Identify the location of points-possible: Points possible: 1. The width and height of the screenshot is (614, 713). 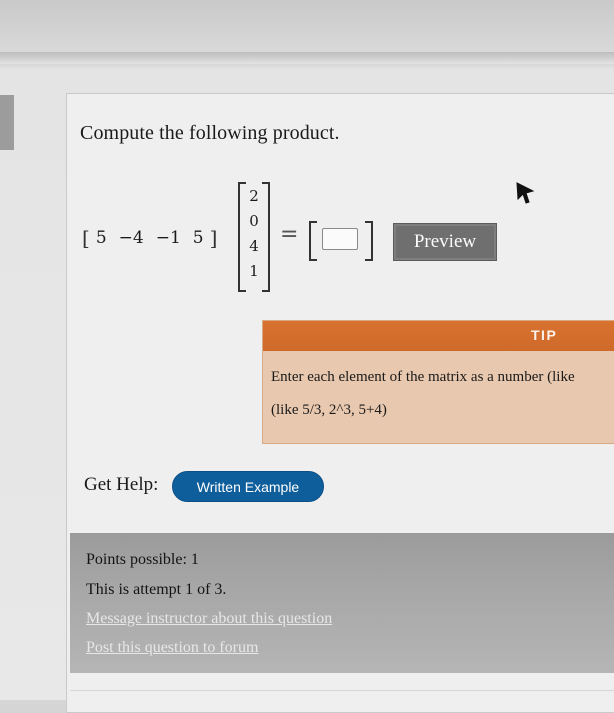
(142, 559).